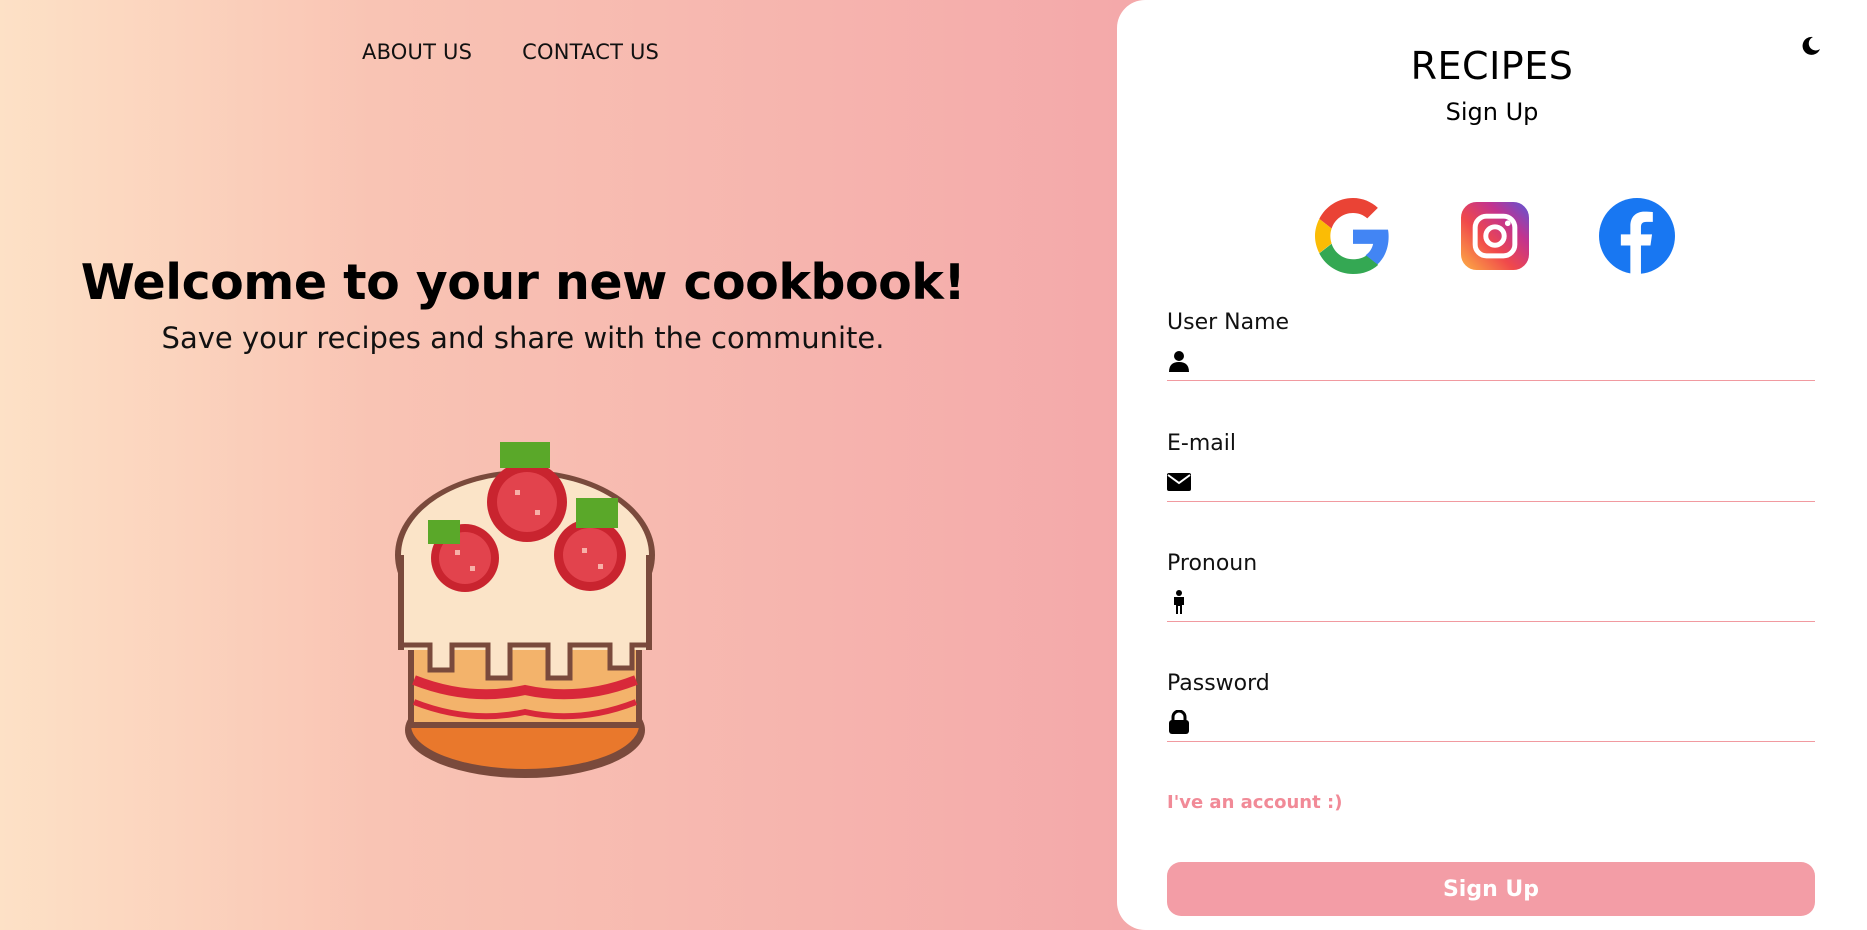  I want to click on google-login-button, so click(1353, 236).